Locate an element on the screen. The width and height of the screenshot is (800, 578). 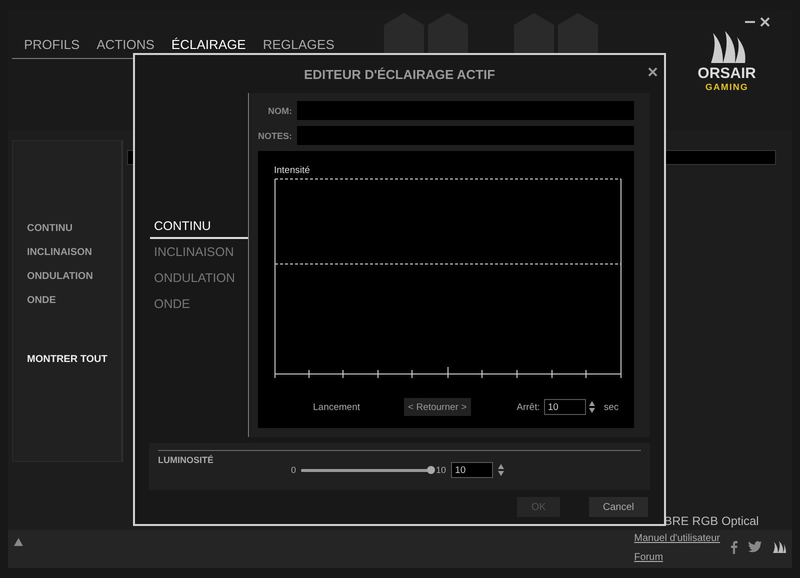
field-label: NOTES: is located at coordinates (275, 135).